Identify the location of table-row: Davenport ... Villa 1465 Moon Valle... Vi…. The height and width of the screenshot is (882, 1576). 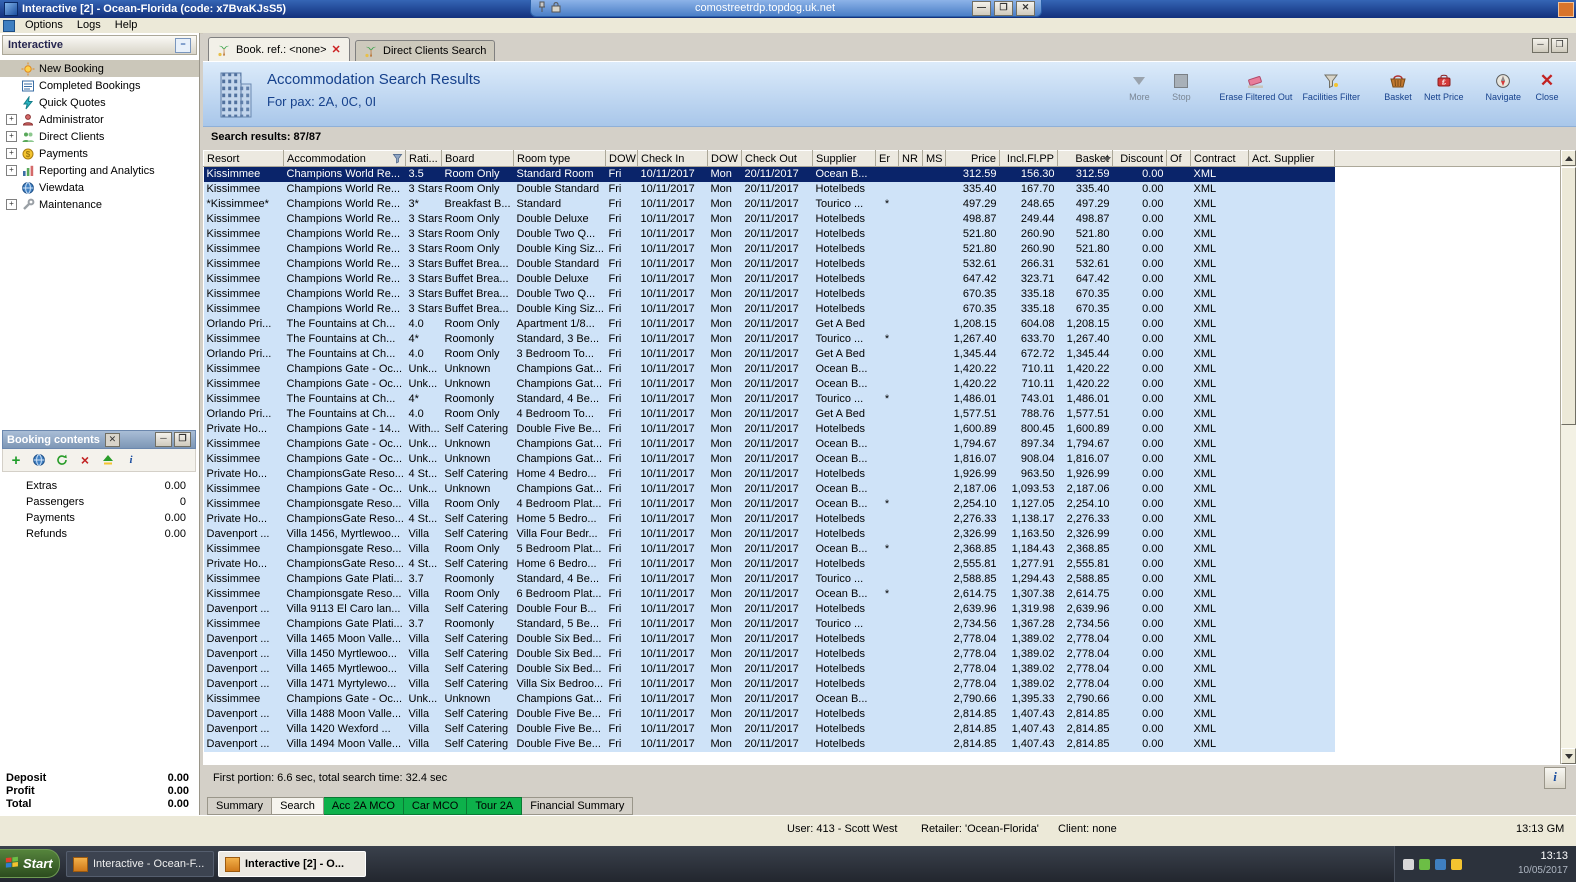
(882, 639).